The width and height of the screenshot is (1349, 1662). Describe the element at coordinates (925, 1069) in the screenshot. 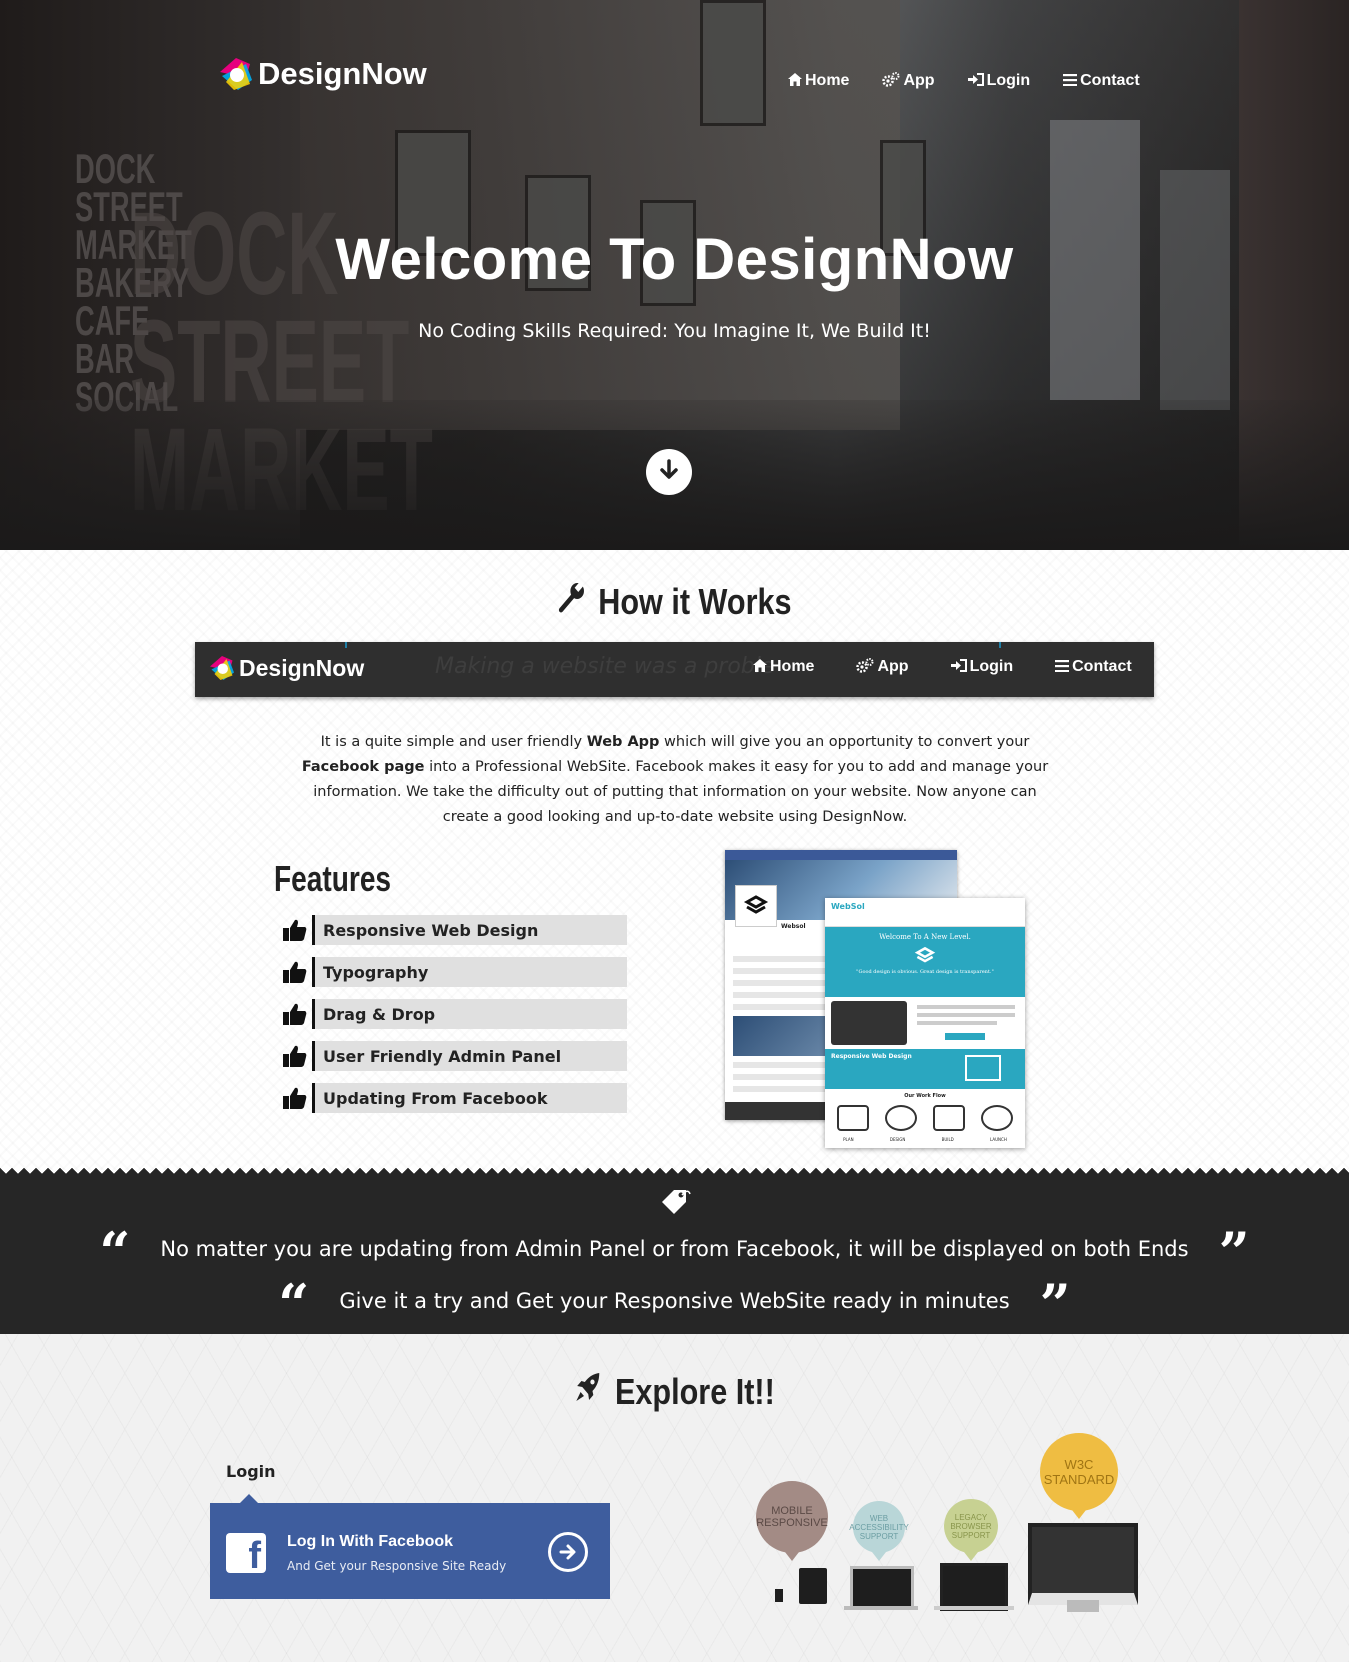

I see `website-responsive-band: Responsive Web Design` at that location.